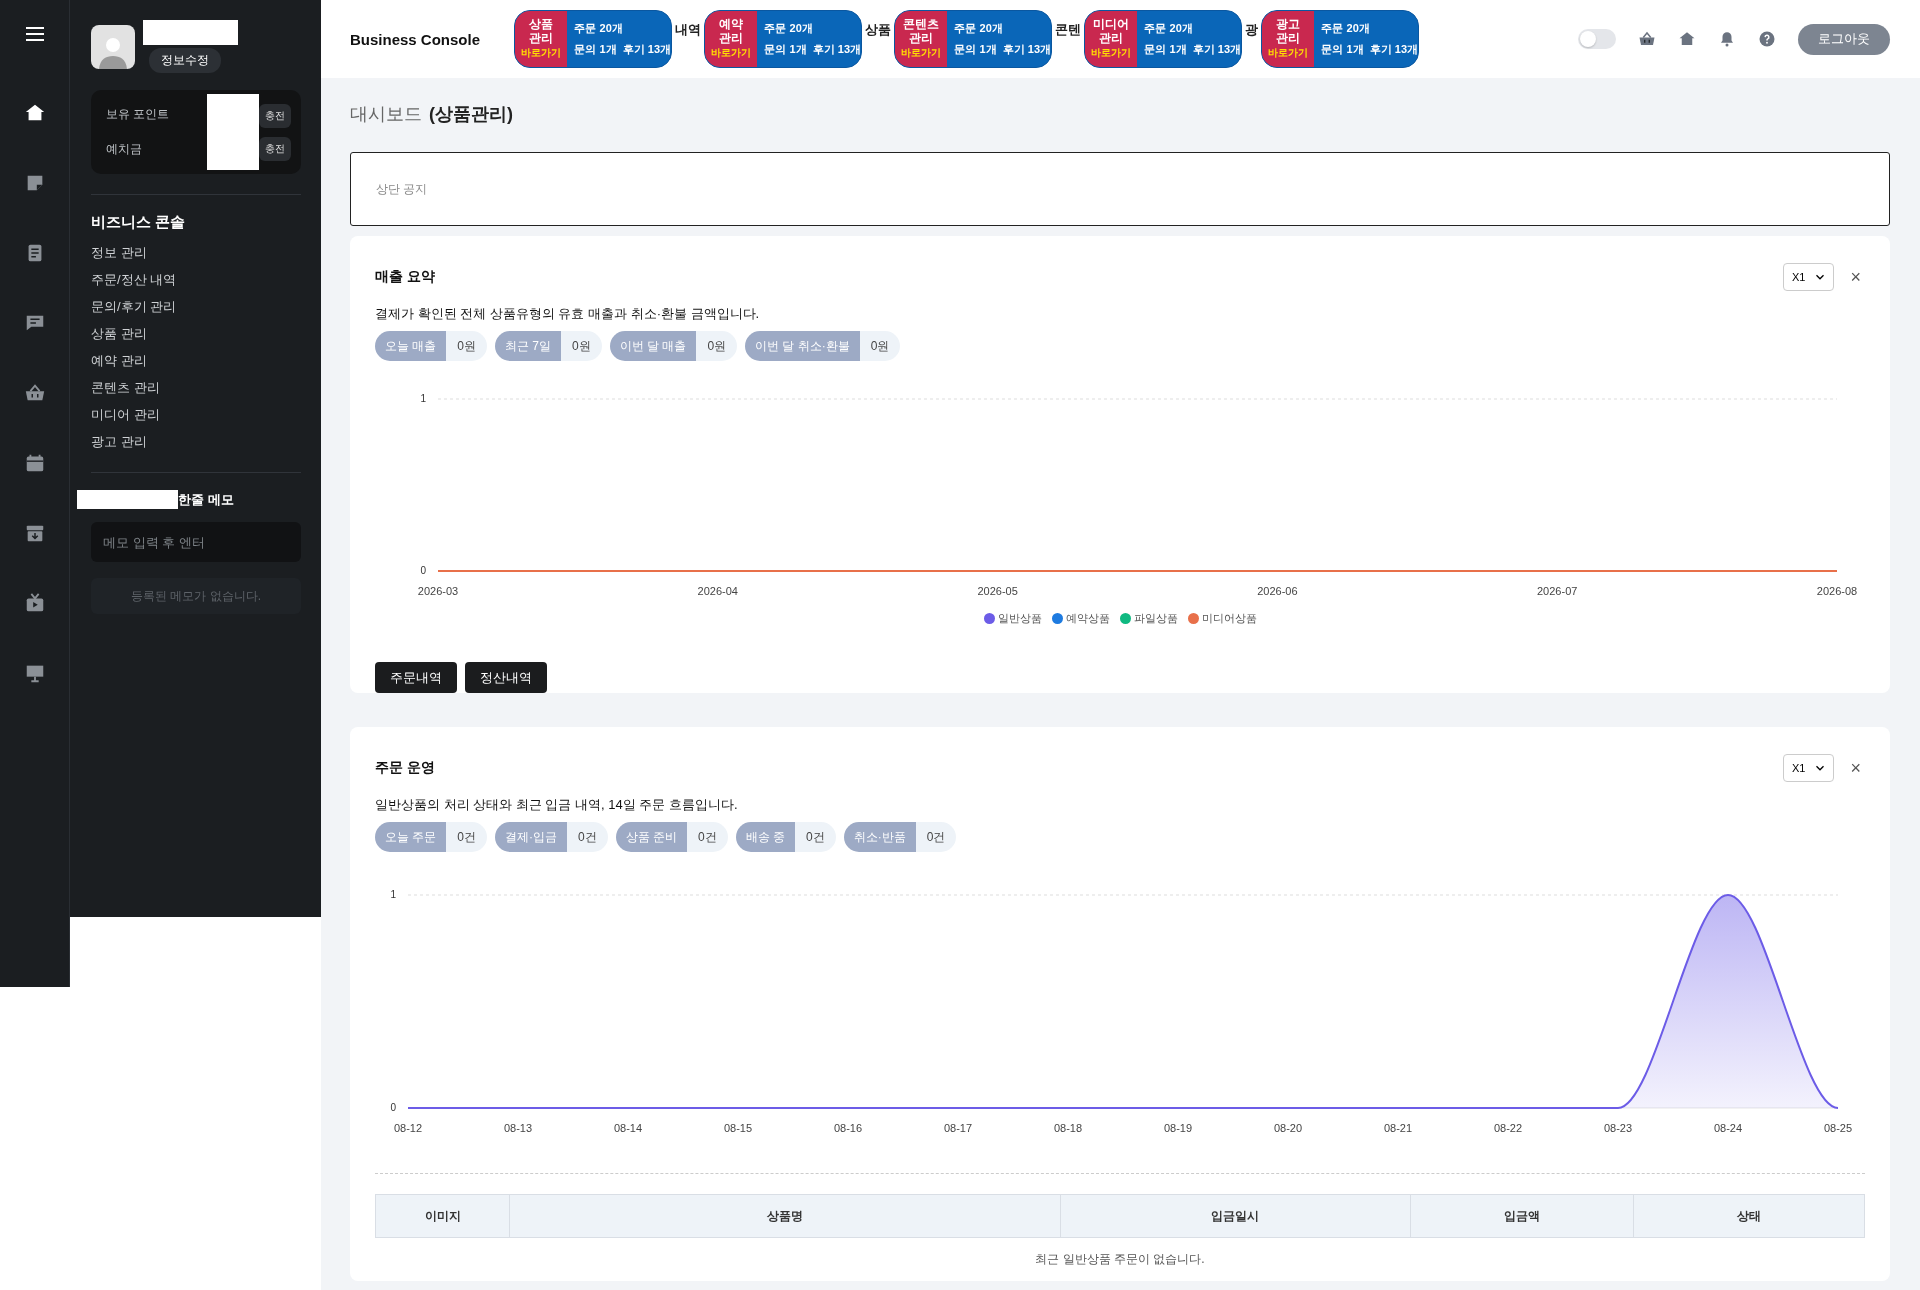 This screenshot has width=1920, height=1290. What do you see at coordinates (688, 30) in the screenshot?
I see `nav-link: 내역` at bounding box center [688, 30].